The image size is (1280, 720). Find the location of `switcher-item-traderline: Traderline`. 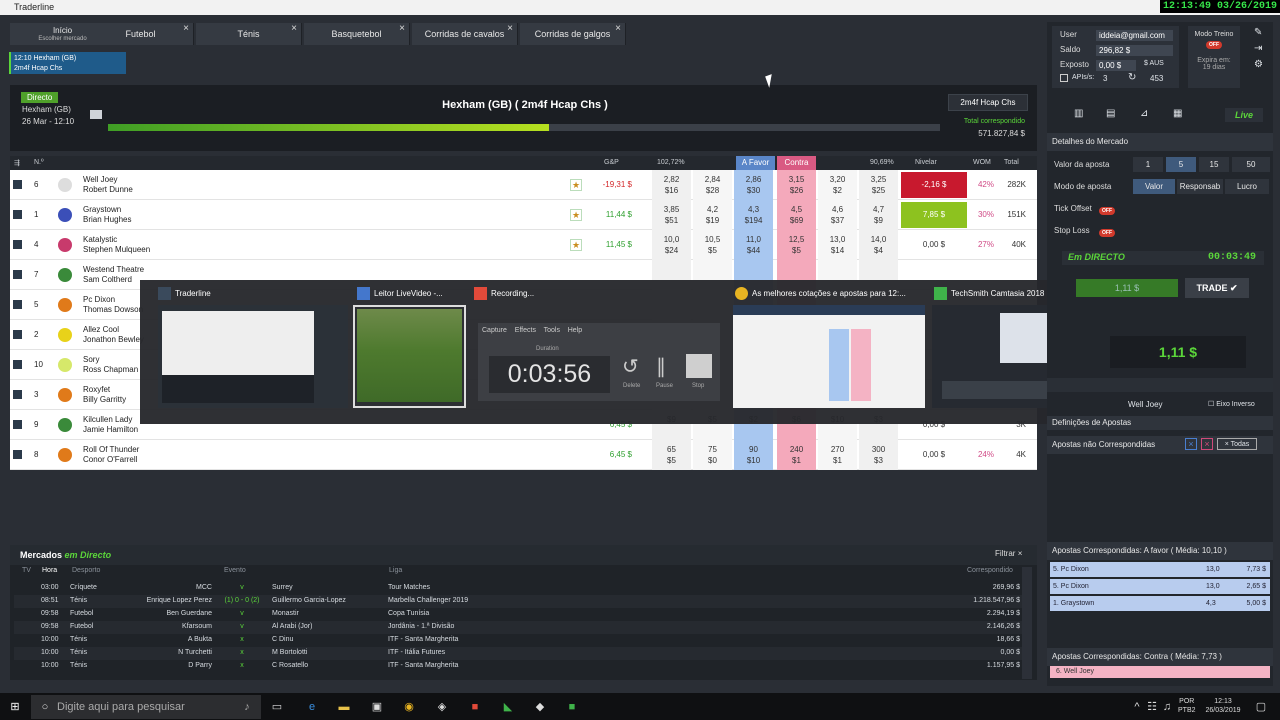

switcher-item-traderline: Traderline is located at coordinates (184, 294).